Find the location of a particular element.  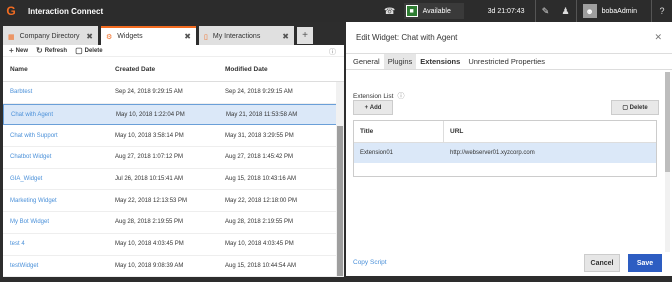

cell-modified: May 22, 2018 12:18:00 PM is located at coordinates (261, 200).